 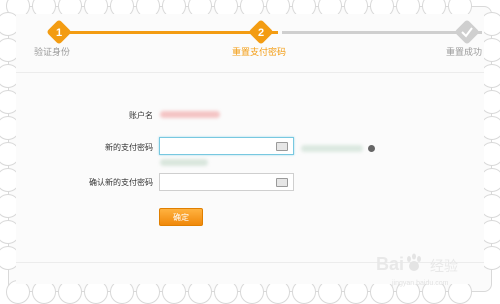 I want to click on submit-button: 确定, so click(x=181, y=217).